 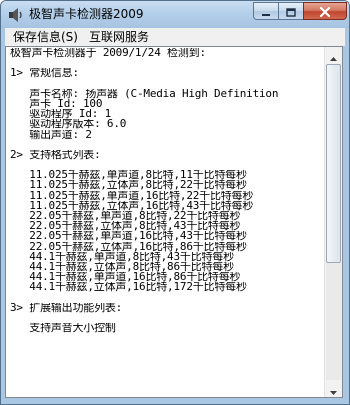 I want to click on close-button, so click(x=325, y=11).